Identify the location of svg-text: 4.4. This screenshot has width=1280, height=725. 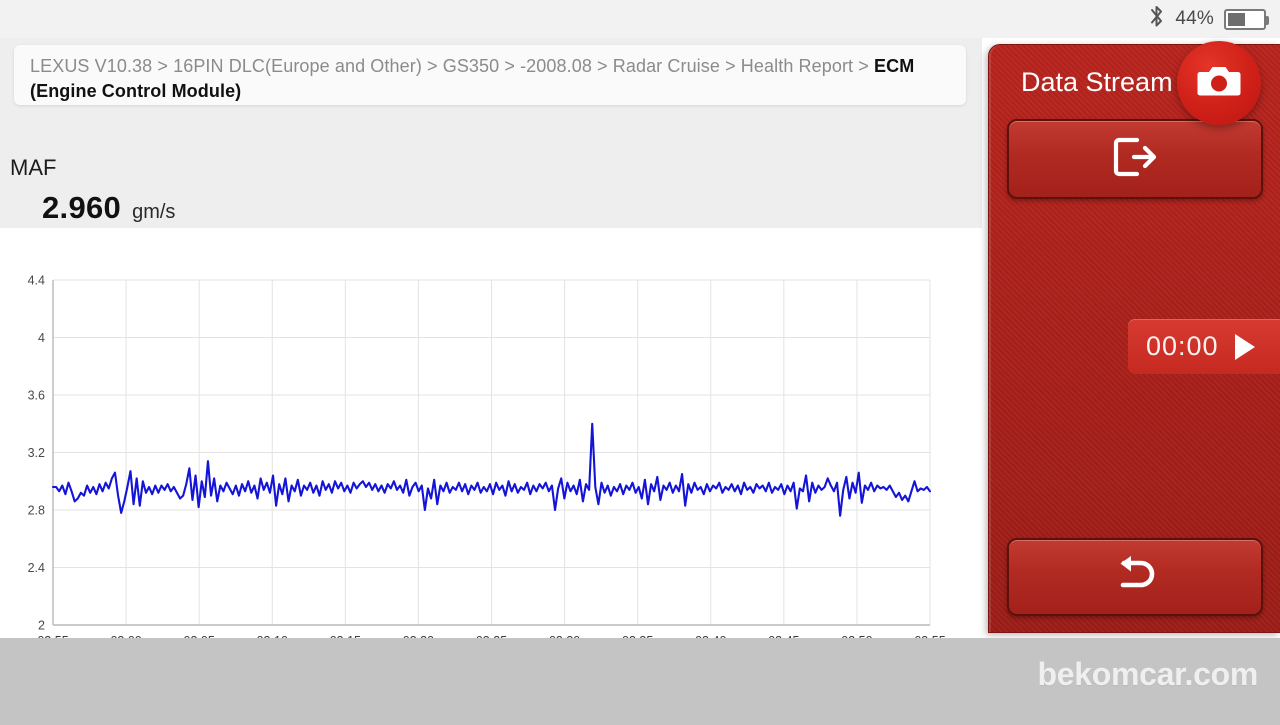
(36, 281).